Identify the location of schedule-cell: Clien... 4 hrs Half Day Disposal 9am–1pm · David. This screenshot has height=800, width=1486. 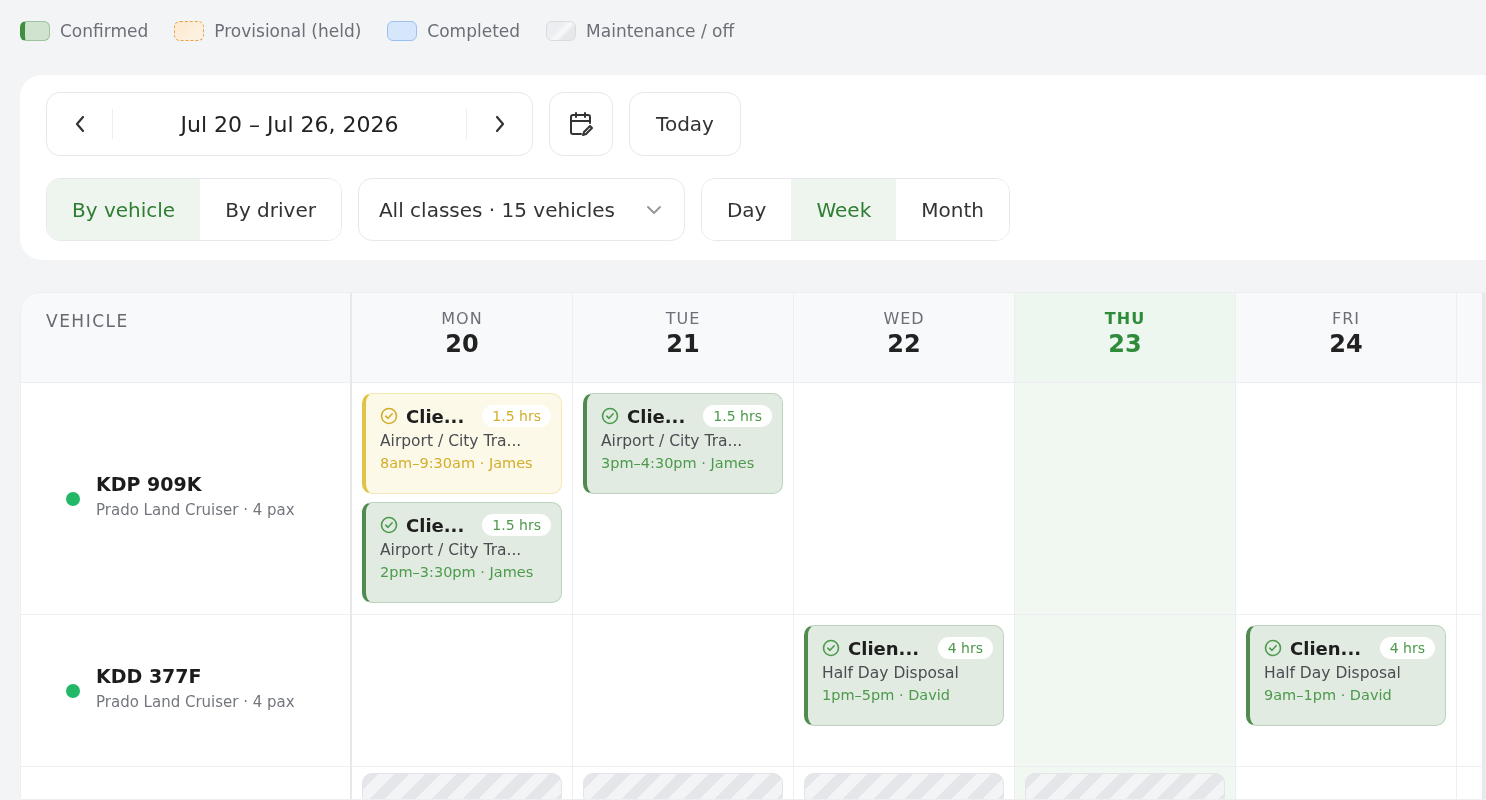
(1346, 691).